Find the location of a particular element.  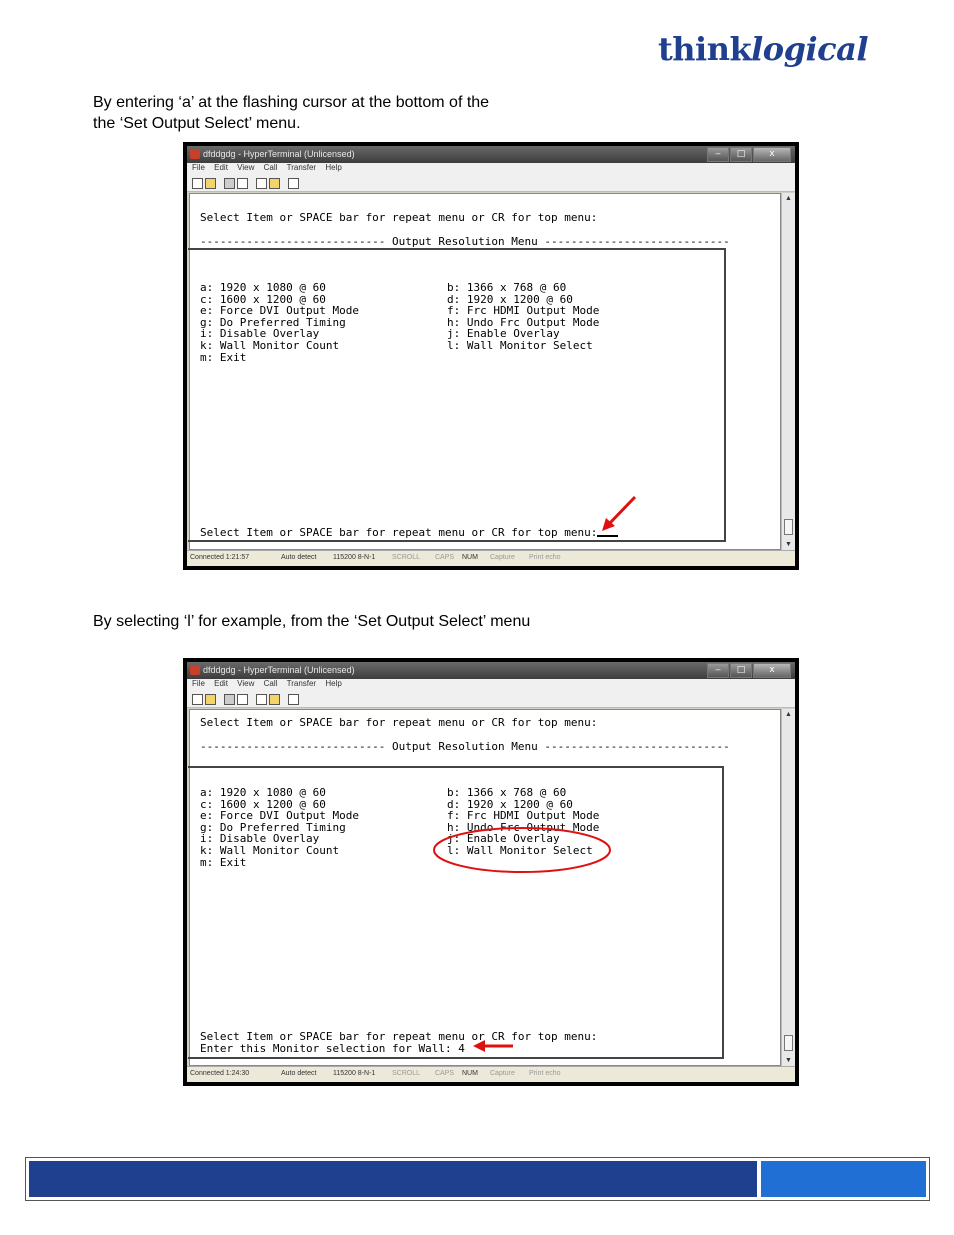

status-connected: Connected 1:21:57 is located at coordinates (220, 557).